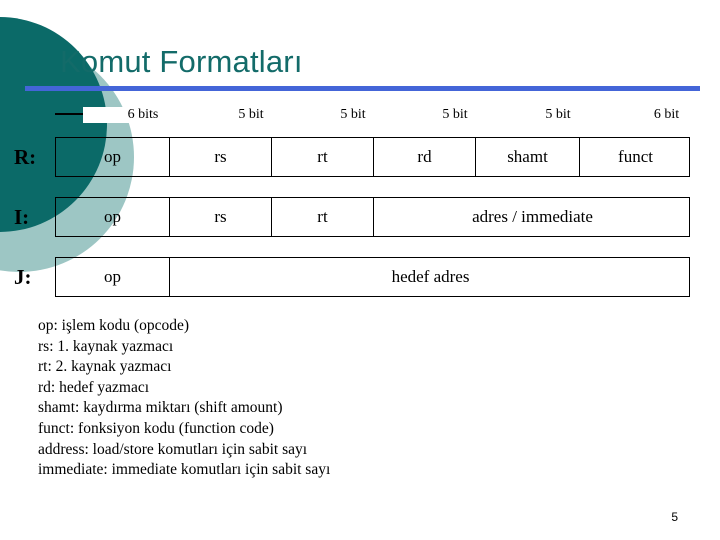 The image size is (720, 540). What do you see at coordinates (23, 277) in the screenshot?
I see `format-label-j: J:` at bounding box center [23, 277].